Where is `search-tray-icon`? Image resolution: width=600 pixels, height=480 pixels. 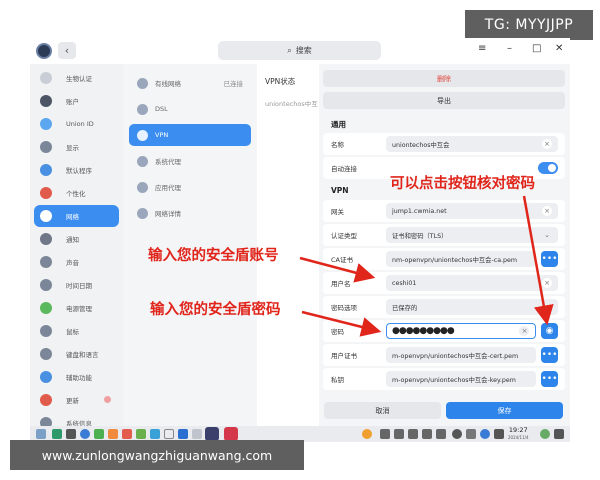 search-tray-icon is located at coordinates (457, 434).